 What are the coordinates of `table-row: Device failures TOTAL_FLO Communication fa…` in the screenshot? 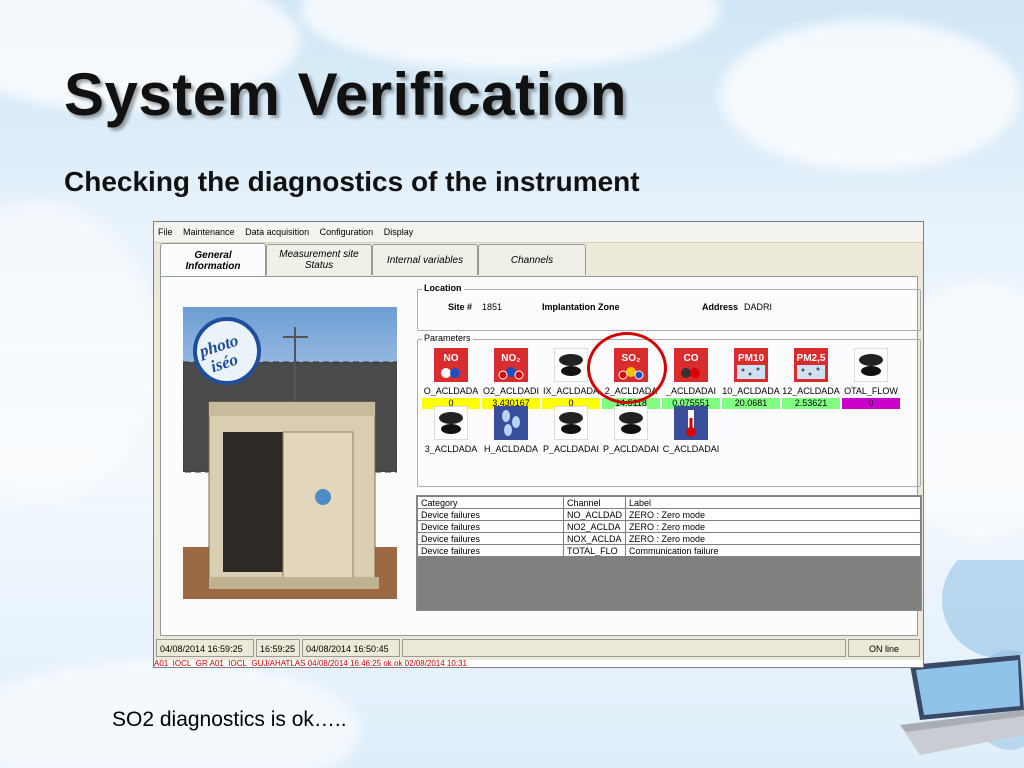 It's located at (669, 550).